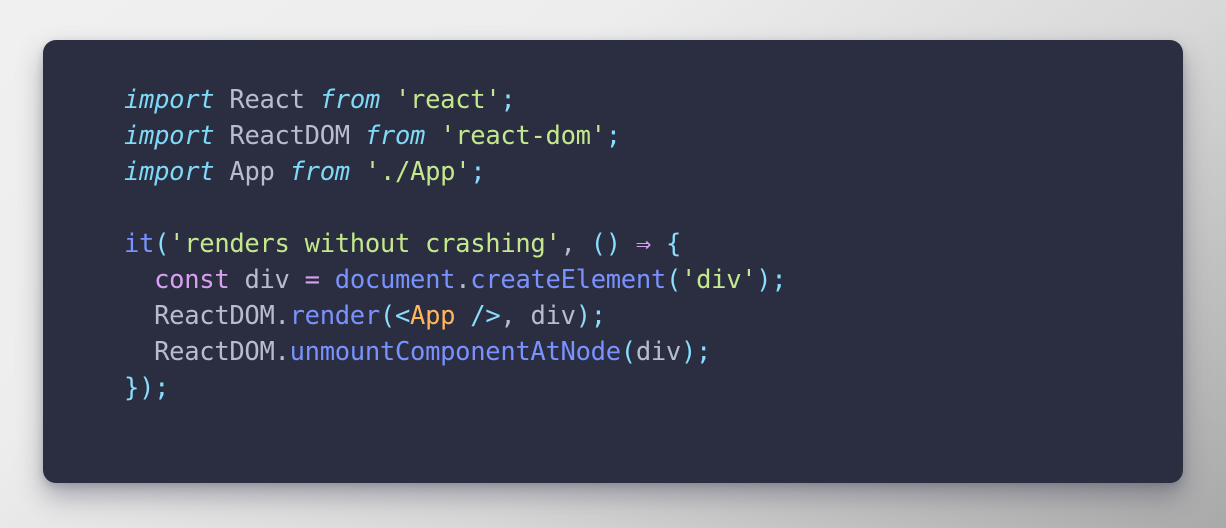 The image size is (1226, 528). I want to click on code-token: render, so click(335, 316).